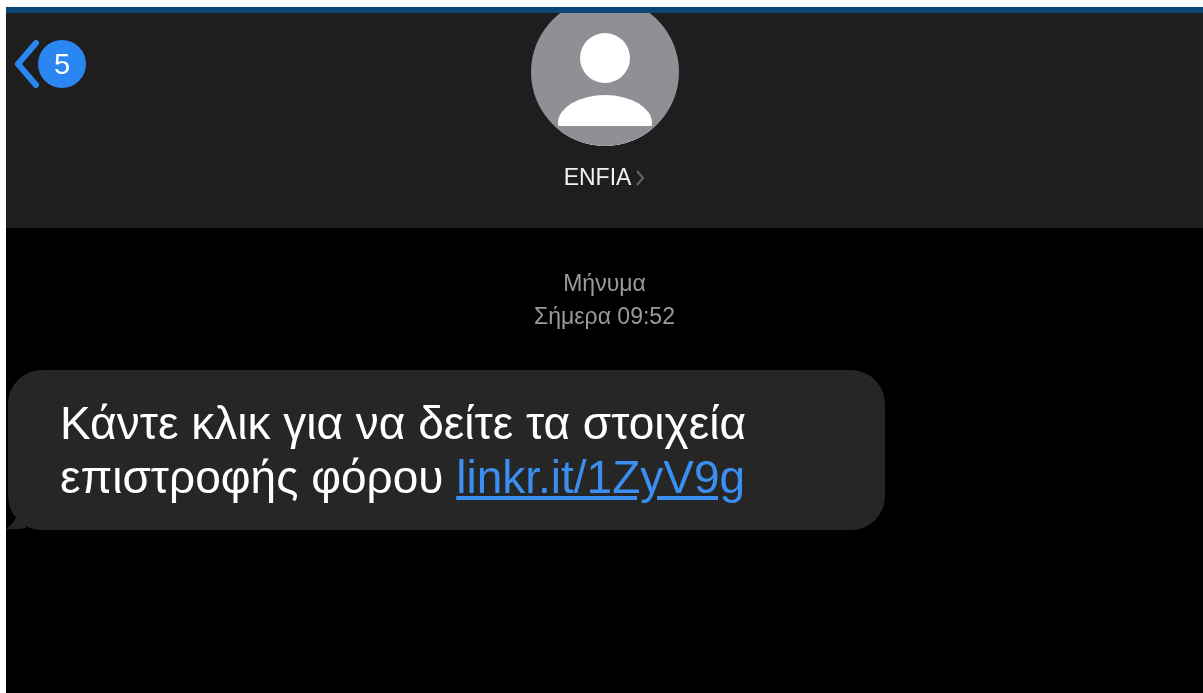 The width and height of the screenshot is (1203, 693). Describe the element at coordinates (604, 177) in the screenshot. I see `contact-name: ENFIA` at that location.